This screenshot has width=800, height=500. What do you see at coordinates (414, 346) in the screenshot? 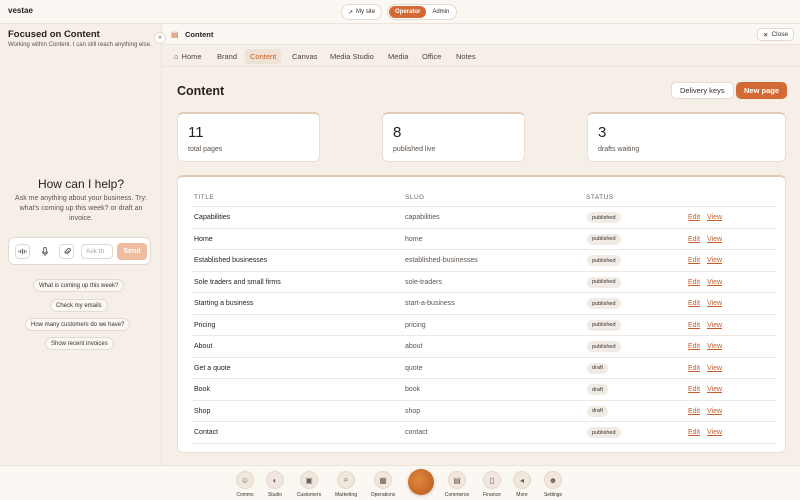
I see `page-slug-cell: about` at bounding box center [414, 346].